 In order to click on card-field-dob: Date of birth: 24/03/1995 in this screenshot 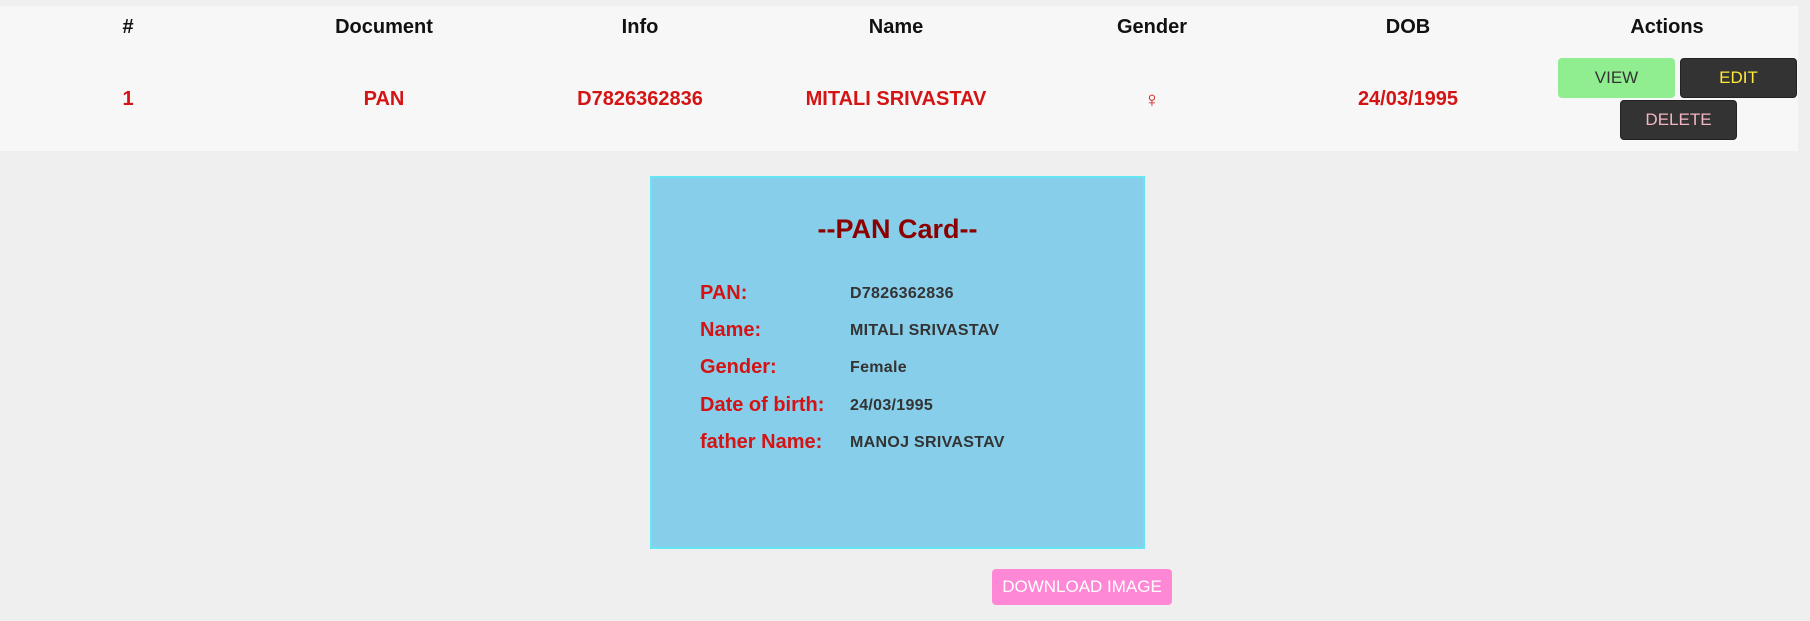, I will do `click(910, 409)`.